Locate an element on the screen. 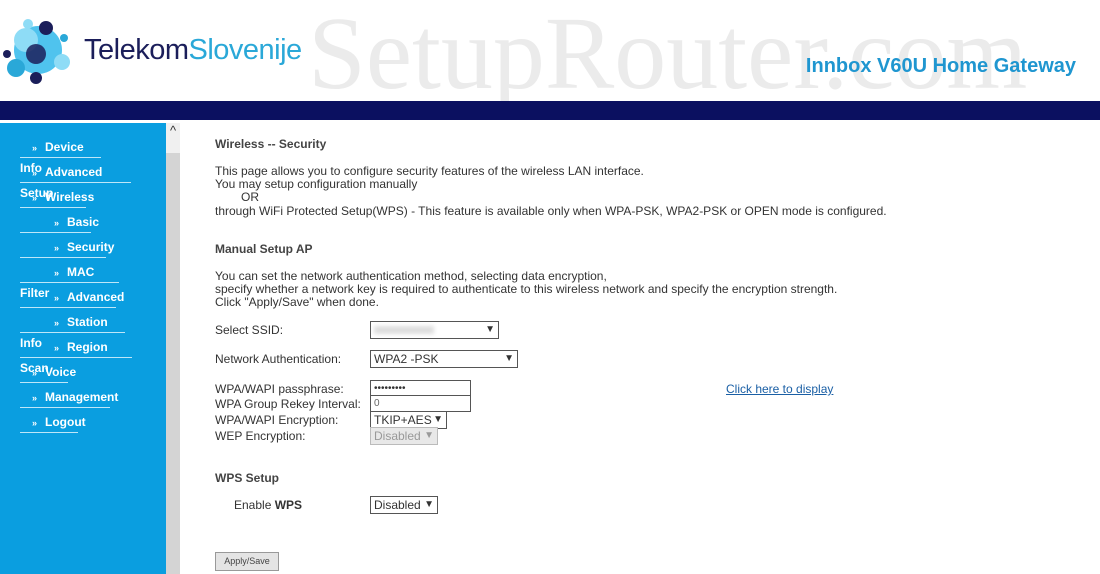  display-link: Click here to display is located at coordinates (779, 389).